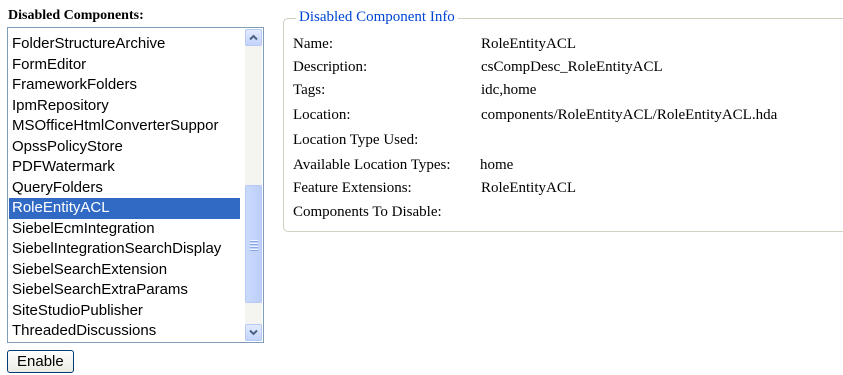 This screenshot has height=375, width=843. Describe the element at coordinates (76, 15) in the screenshot. I see `disabled-components-heading: Disabled Components:` at that location.